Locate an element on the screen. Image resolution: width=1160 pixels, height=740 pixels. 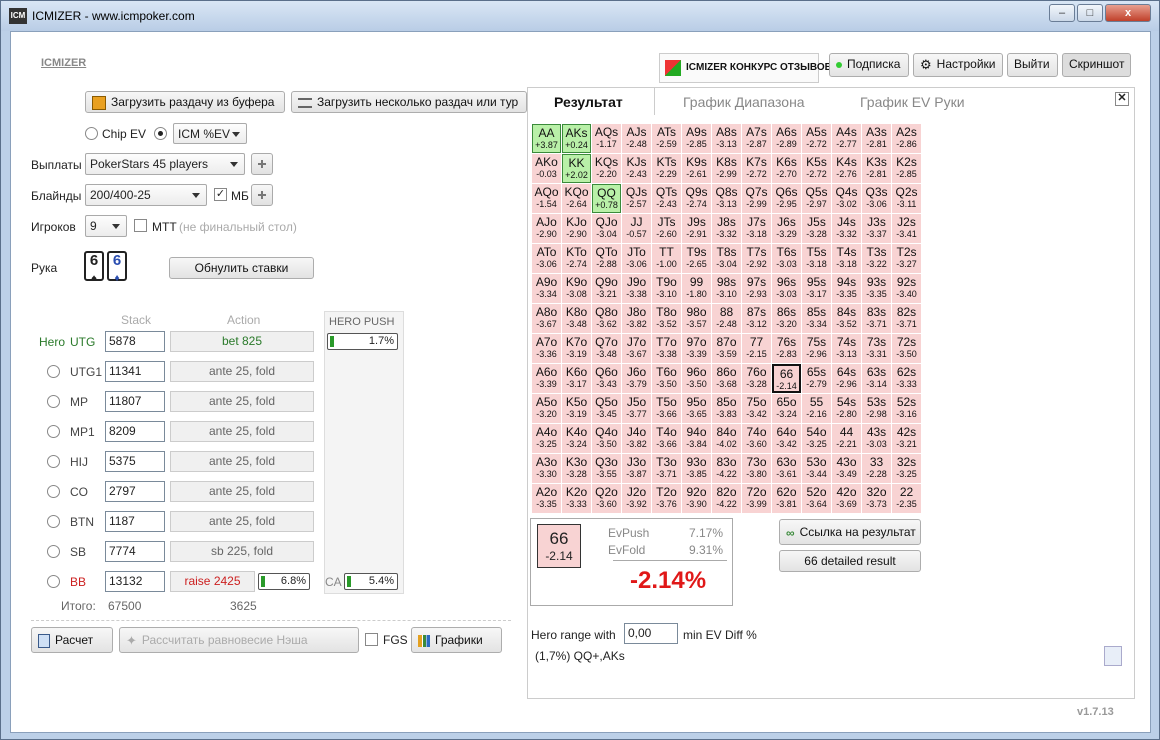
tab-ev-chart: График EV Руки is located at coordinates (912, 102).